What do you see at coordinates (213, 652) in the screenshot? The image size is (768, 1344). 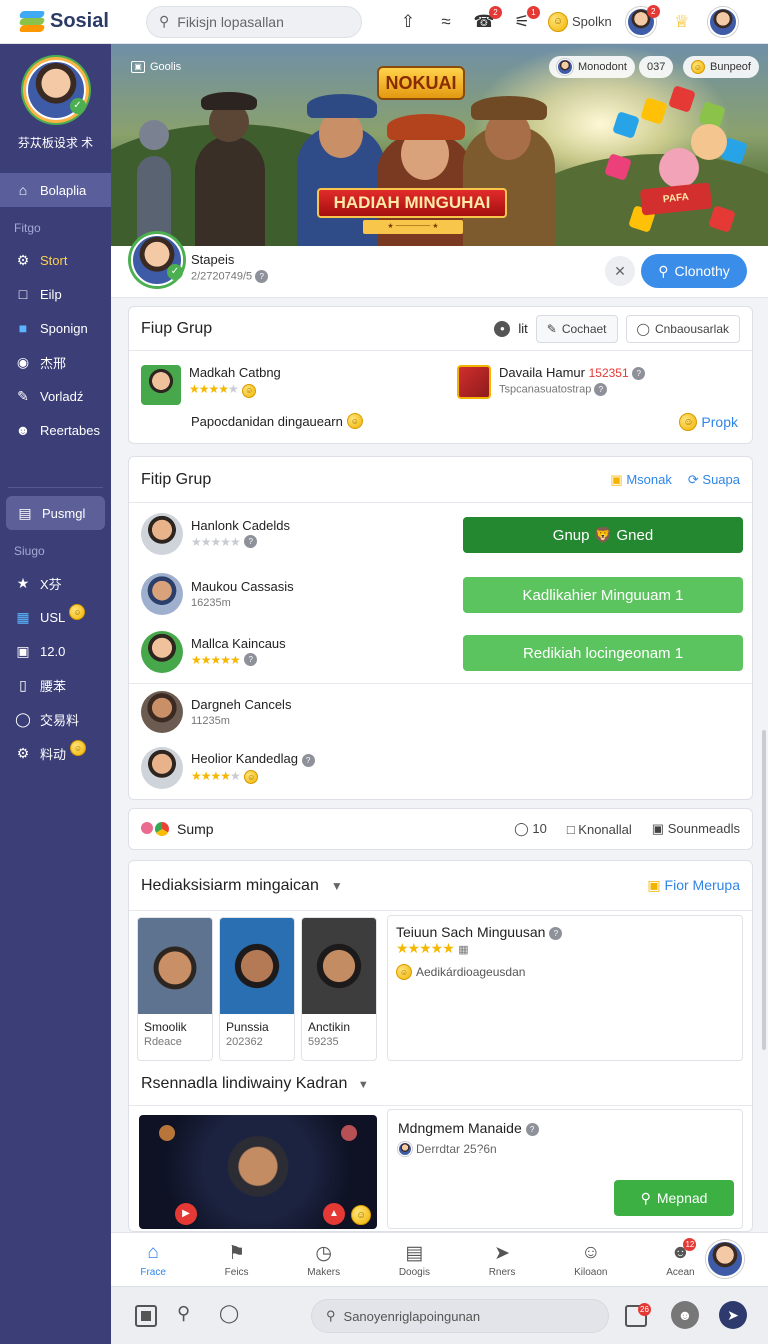 I see `member-row: Mallca Kaincaus ★★★★★ ?` at bounding box center [213, 652].